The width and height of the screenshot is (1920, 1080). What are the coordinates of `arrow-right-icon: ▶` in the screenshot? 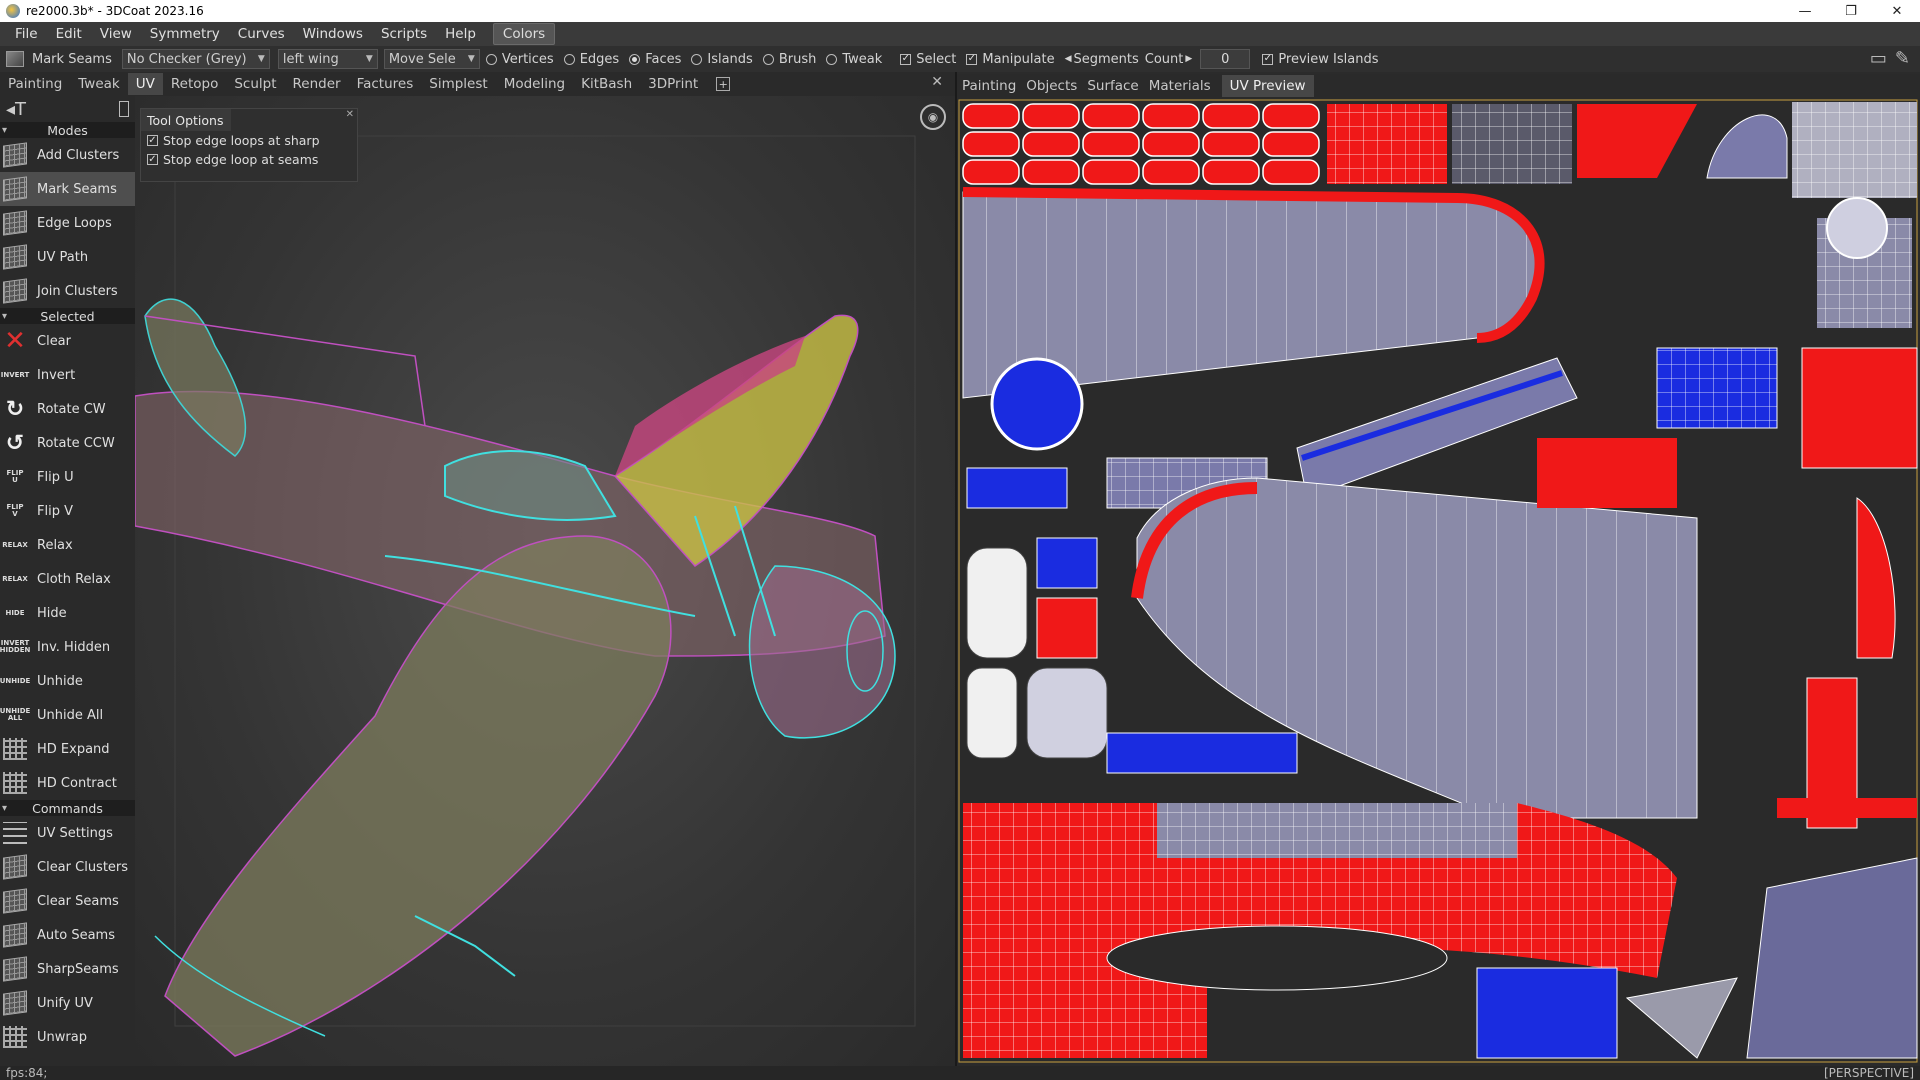 It's located at (1188, 59).